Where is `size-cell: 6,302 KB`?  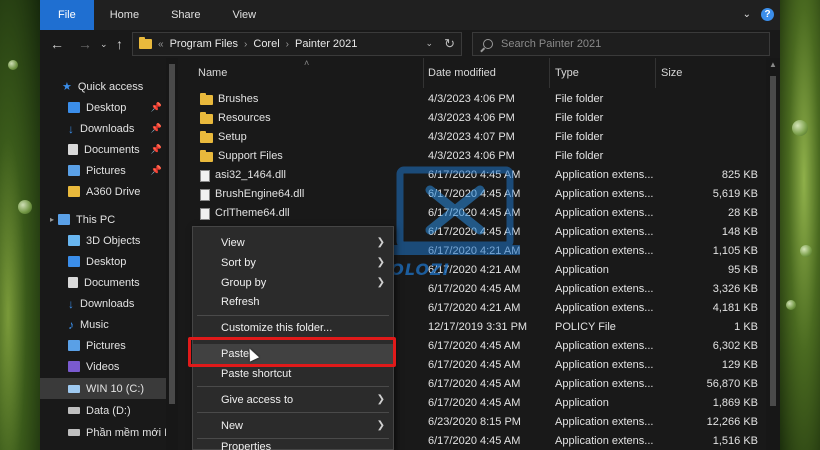 size-cell: 6,302 KB is located at coordinates (735, 346).